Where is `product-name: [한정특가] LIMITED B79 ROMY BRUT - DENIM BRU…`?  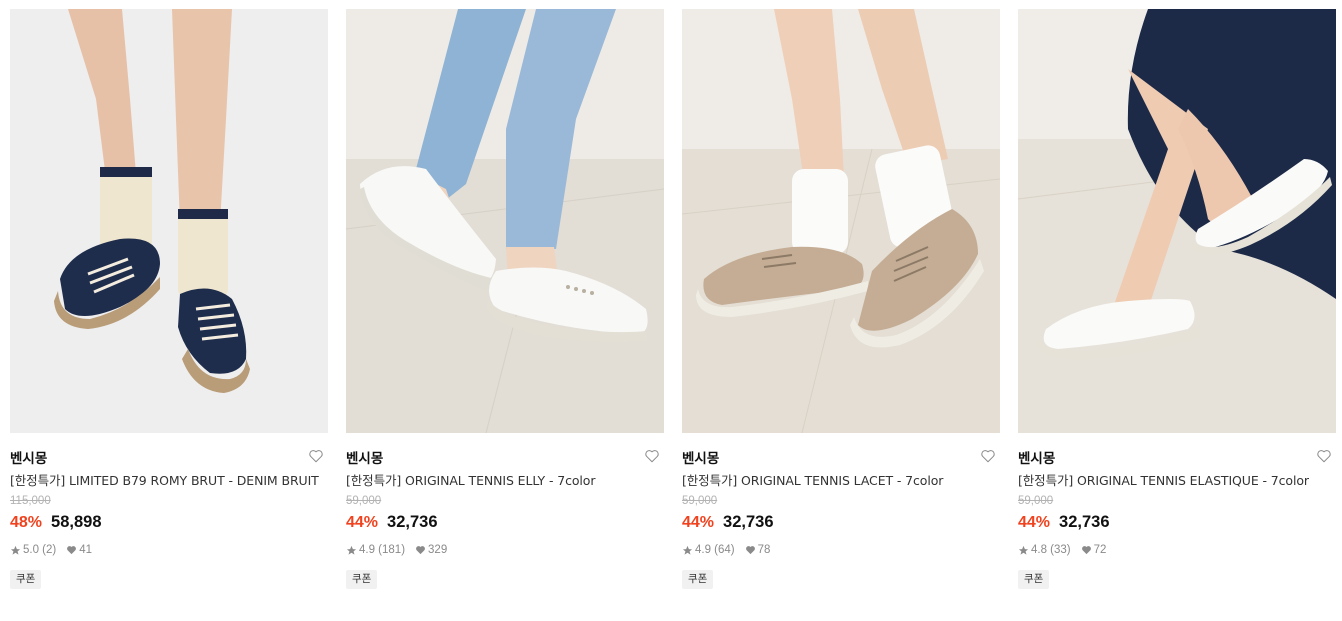 product-name: [한정특가] LIMITED B79 ROMY BRUT - DENIM BRU… is located at coordinates (169, 481).